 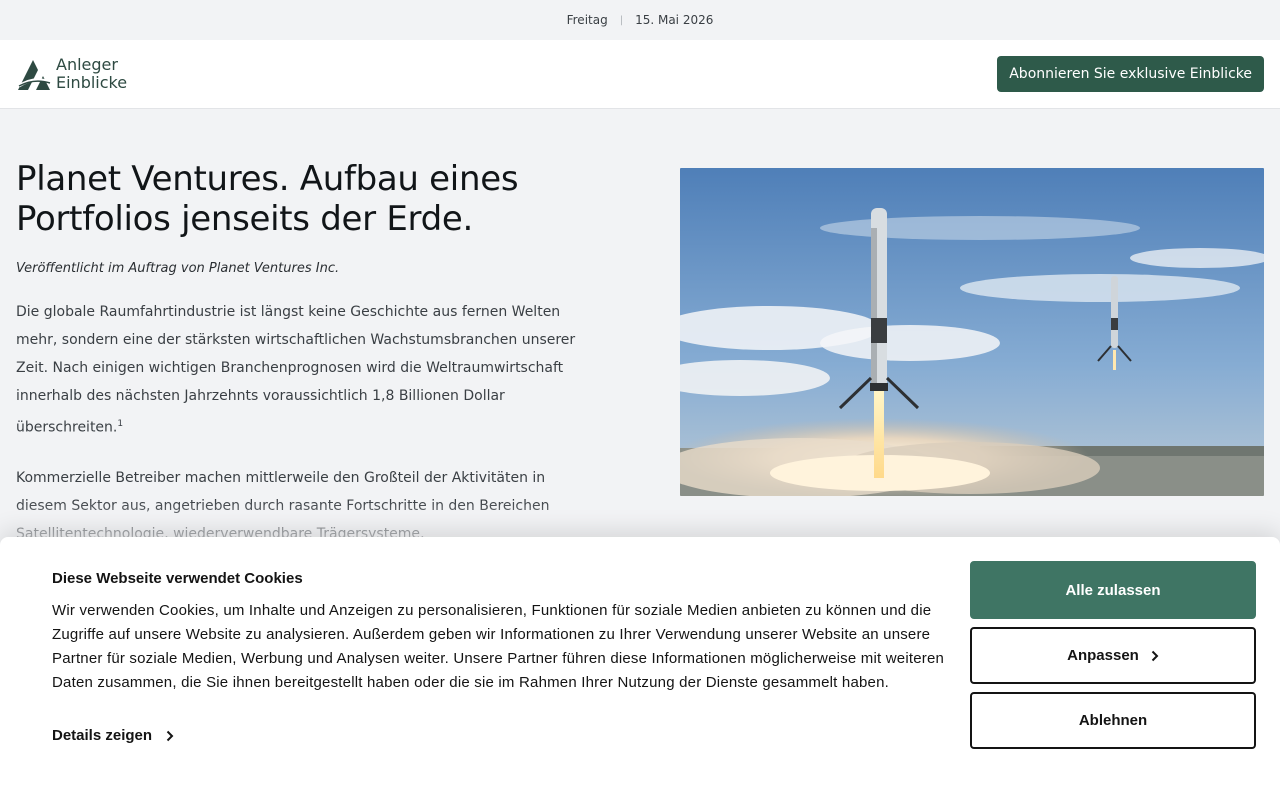 What do you see at coordinates (640, 520) in the screenshot?
I see `content-fade-overlay` at bounding box center [640, 520].